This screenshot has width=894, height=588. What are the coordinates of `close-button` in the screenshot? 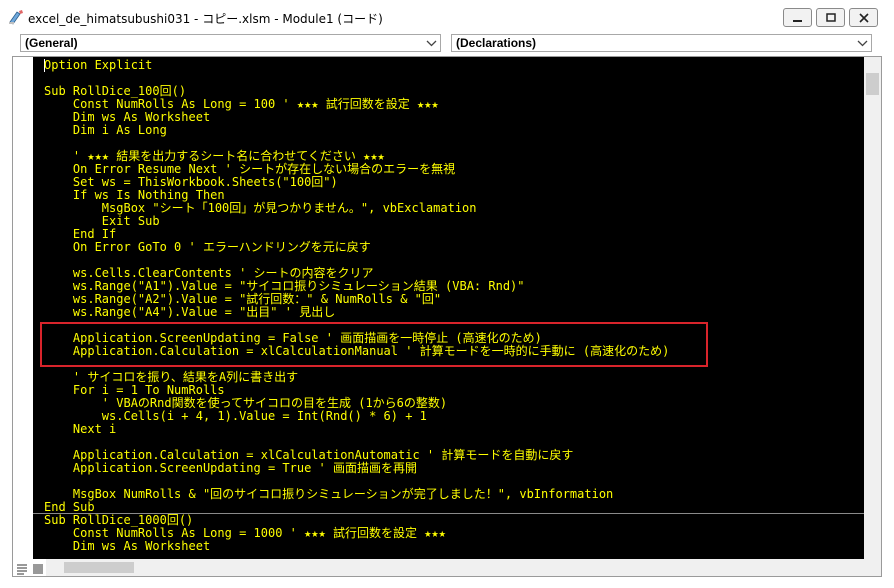 It's located at (863, 17).